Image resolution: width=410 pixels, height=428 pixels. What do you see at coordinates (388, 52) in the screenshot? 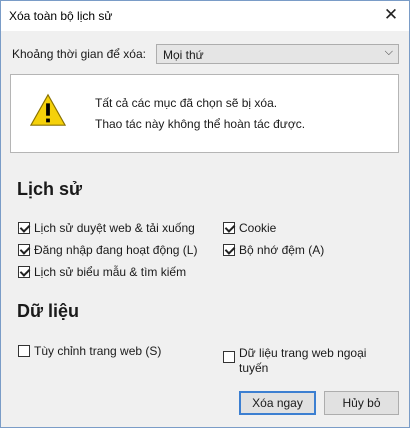
I see `chevron-down-icon: ⌵` at bounding box center [388, 52].